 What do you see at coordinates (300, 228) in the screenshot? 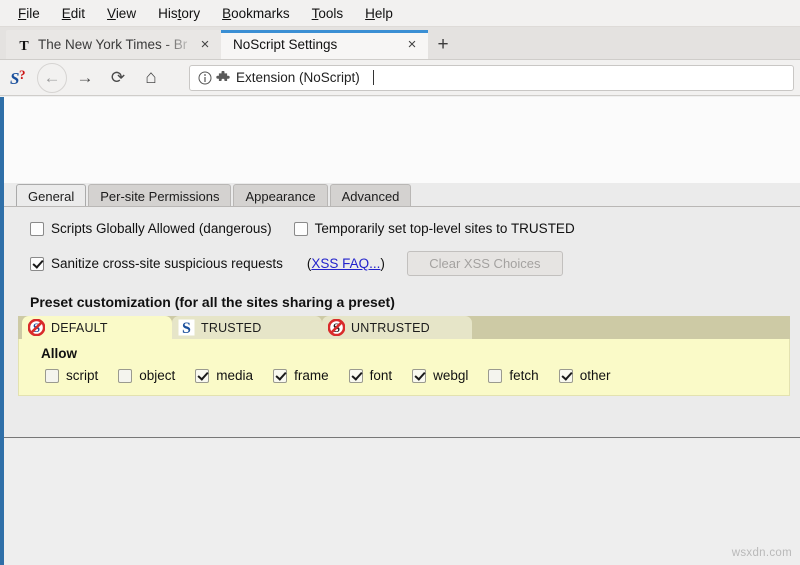
I see `temporarily-trusted-checkbox` at bounding box center [300, 228].